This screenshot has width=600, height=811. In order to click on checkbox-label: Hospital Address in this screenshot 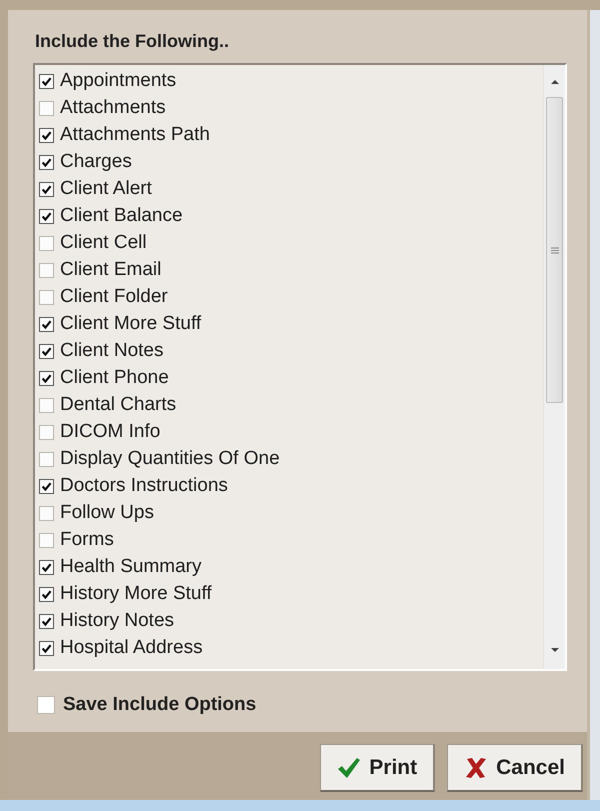, I will do `click(131, 648)`.